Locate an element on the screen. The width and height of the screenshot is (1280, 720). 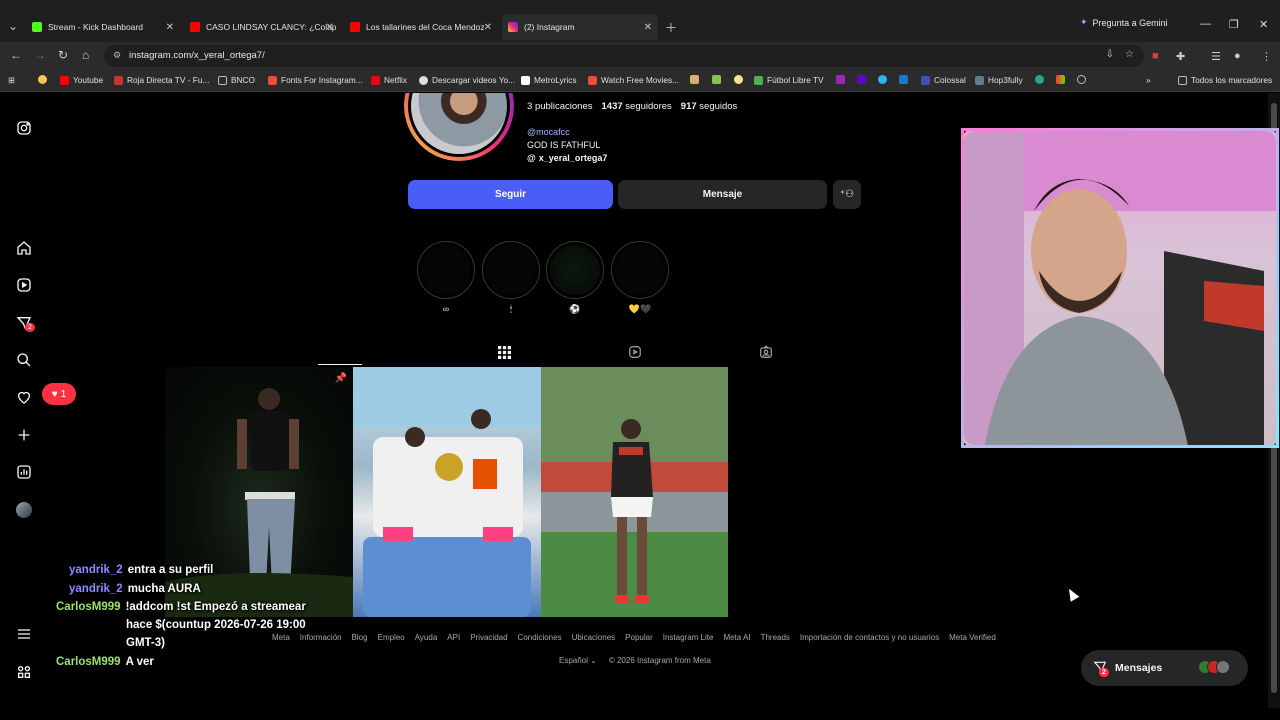
bio-mention: @mocafcc is located at coordinates (548, 132).